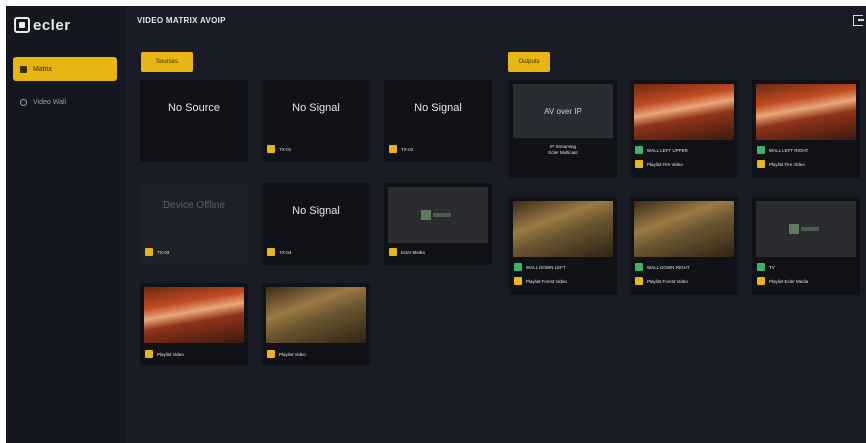 The image size is (866, 443). What do you see at coordinates (789, 281) in the screenshot?
I see `output-source-label: Playlist Ecler Media` at bounding box center [789, 281].